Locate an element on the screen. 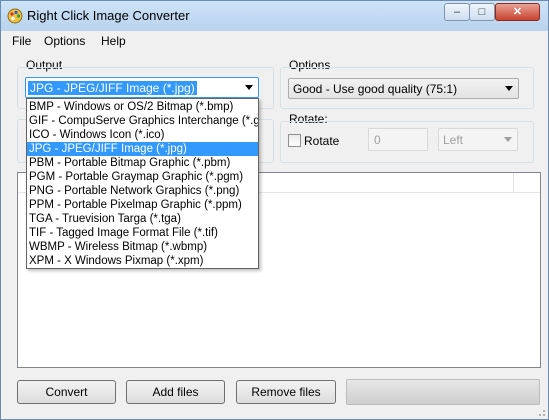 Image resolution: width=549 pixels, height=420 pixels. dropdown-option: PBM - Portable Bitmap Graphic (*.pbm) is located at coordinates (142, 163).